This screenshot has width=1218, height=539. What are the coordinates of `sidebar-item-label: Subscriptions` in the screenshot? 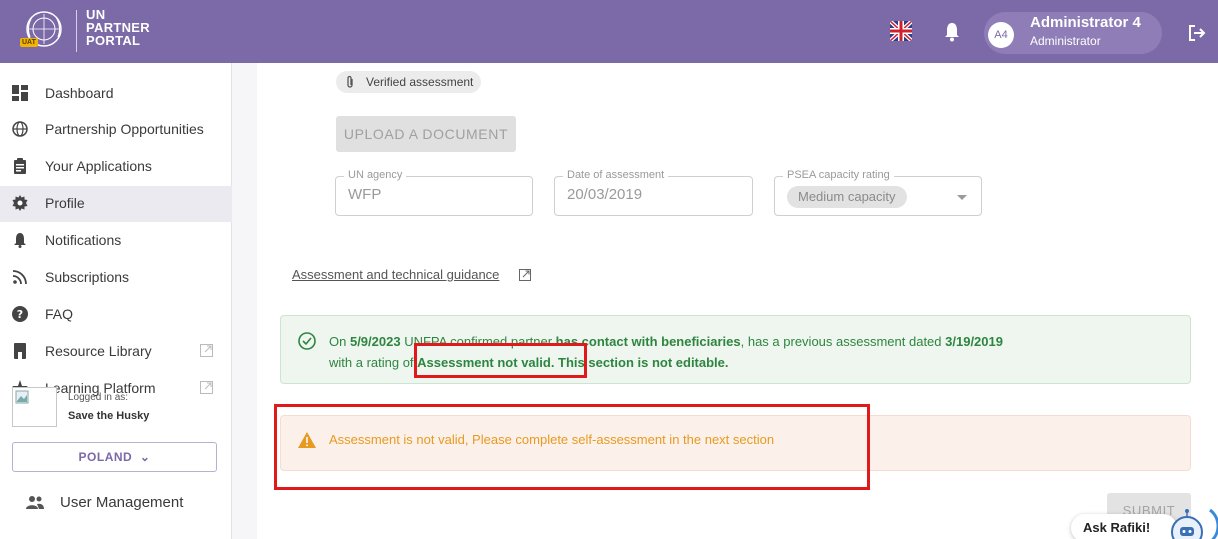 It's located at (87, 277).